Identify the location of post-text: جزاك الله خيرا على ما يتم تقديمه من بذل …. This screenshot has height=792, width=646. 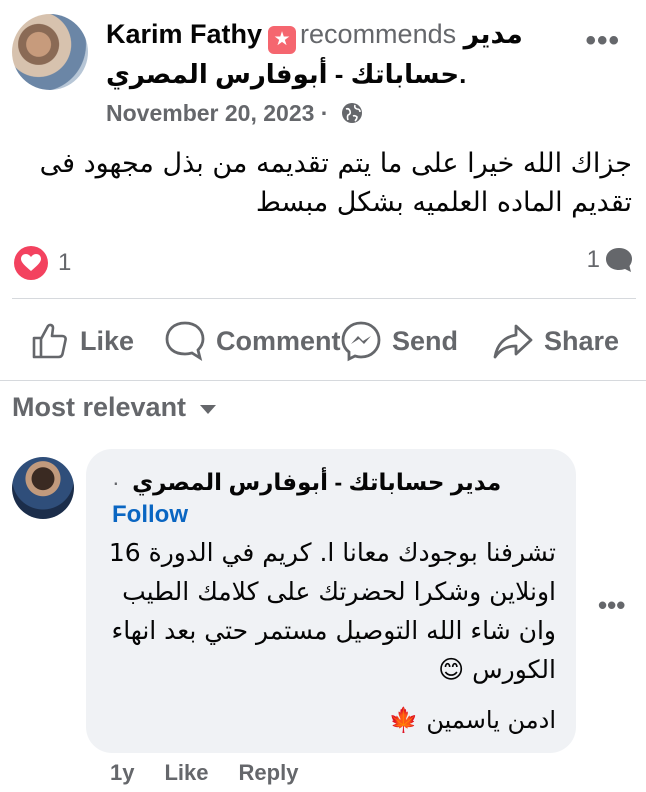
(335, 183).